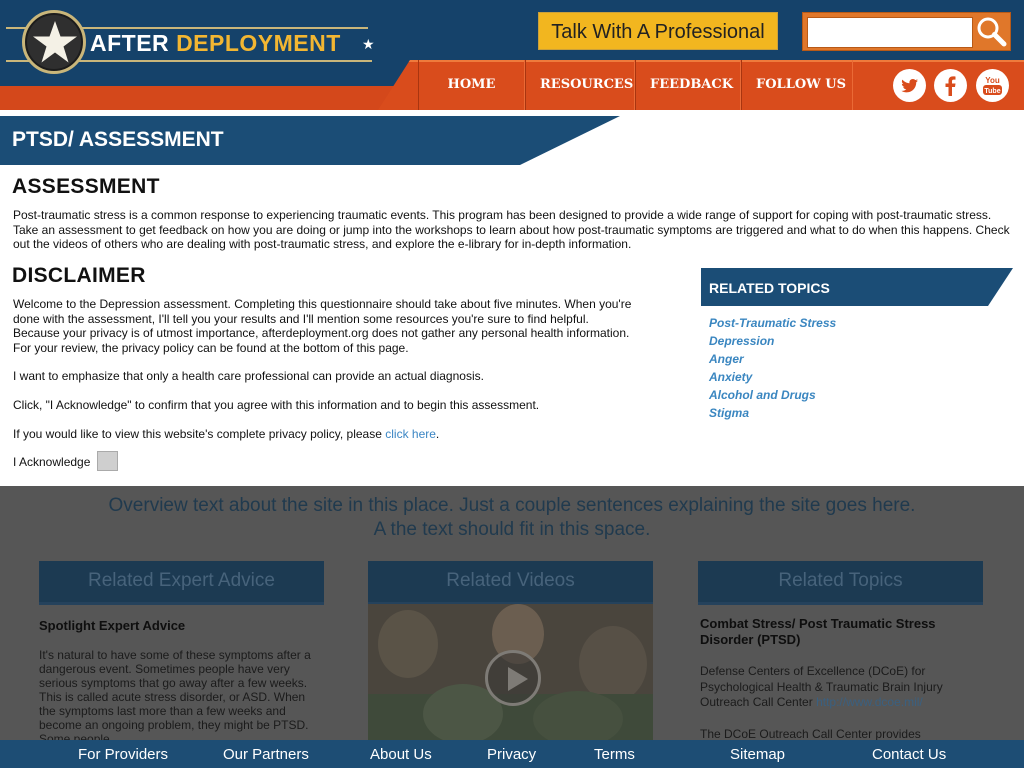  Describe the element at coordinates (869, 702) in the screenshot. I see `dcoe-website-link: http://www.dcoe.mil/` at that location.